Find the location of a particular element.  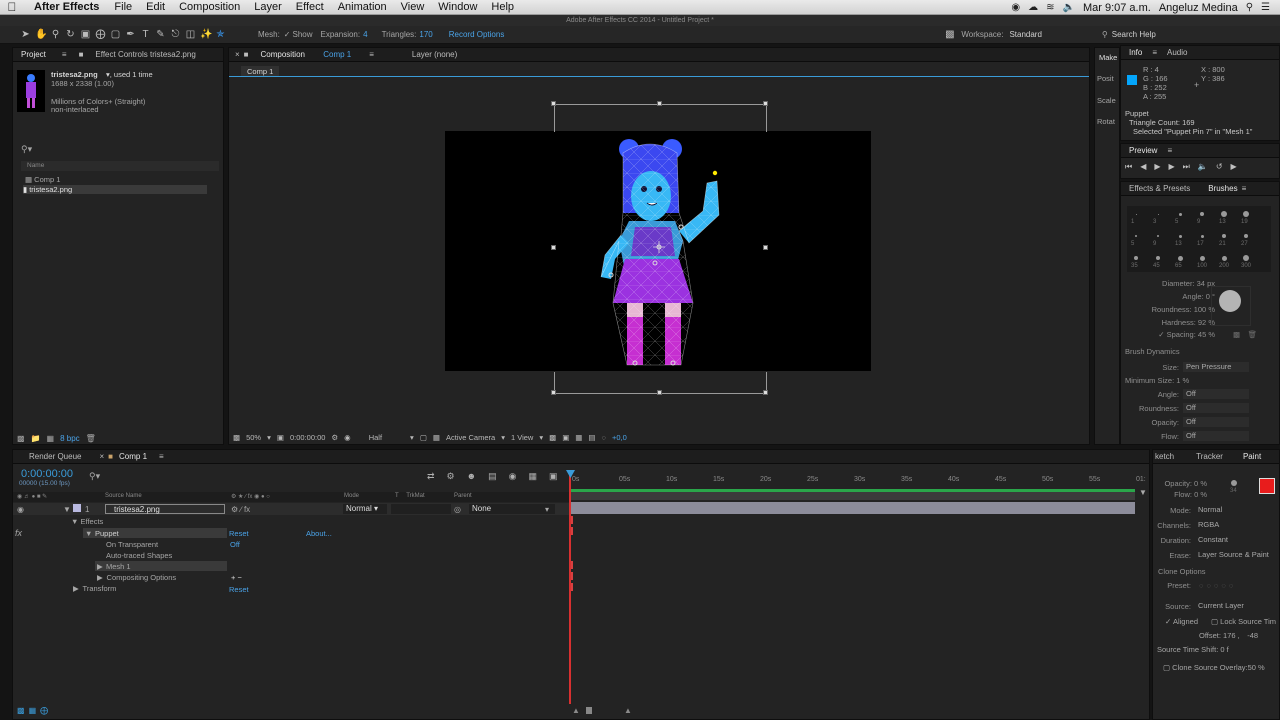

fx-icon: fx is located at coordinates (18, 533).